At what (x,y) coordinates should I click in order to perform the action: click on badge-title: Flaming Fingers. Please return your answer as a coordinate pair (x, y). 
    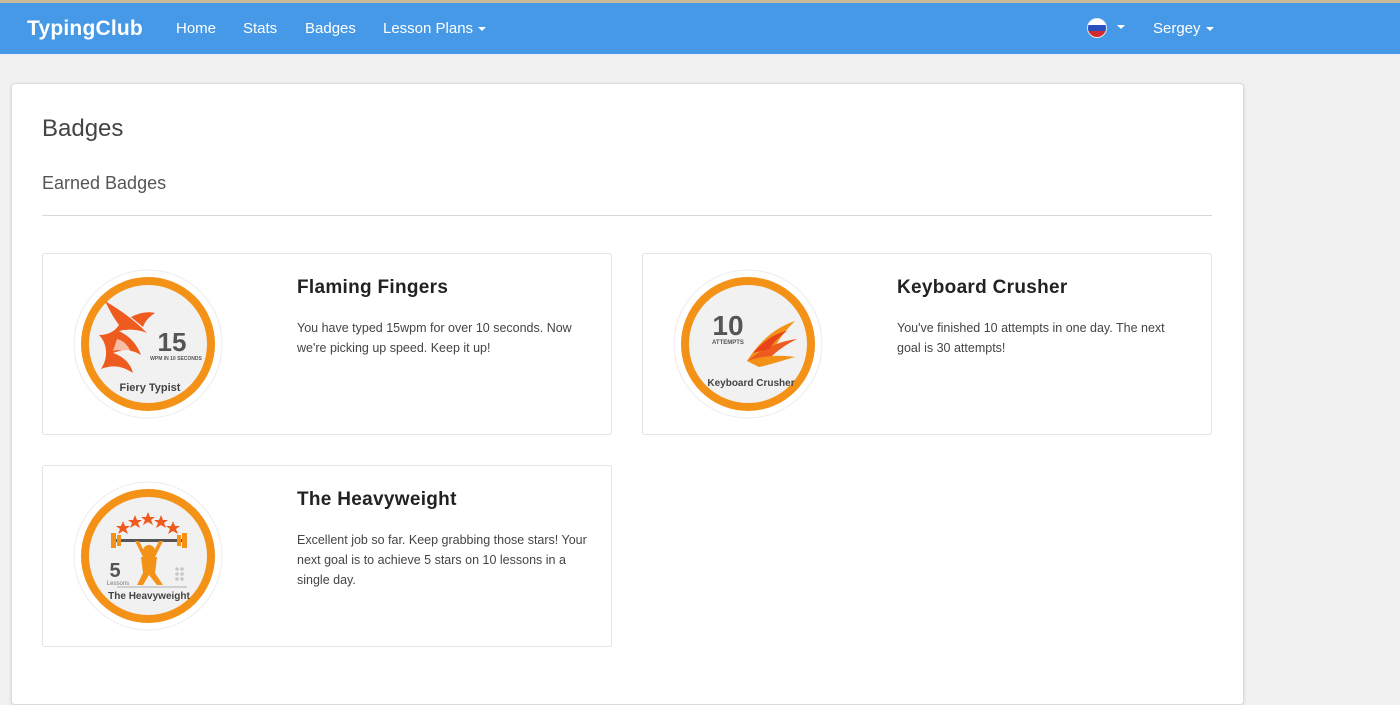
    Looking at the image, I should click on (373, 287).